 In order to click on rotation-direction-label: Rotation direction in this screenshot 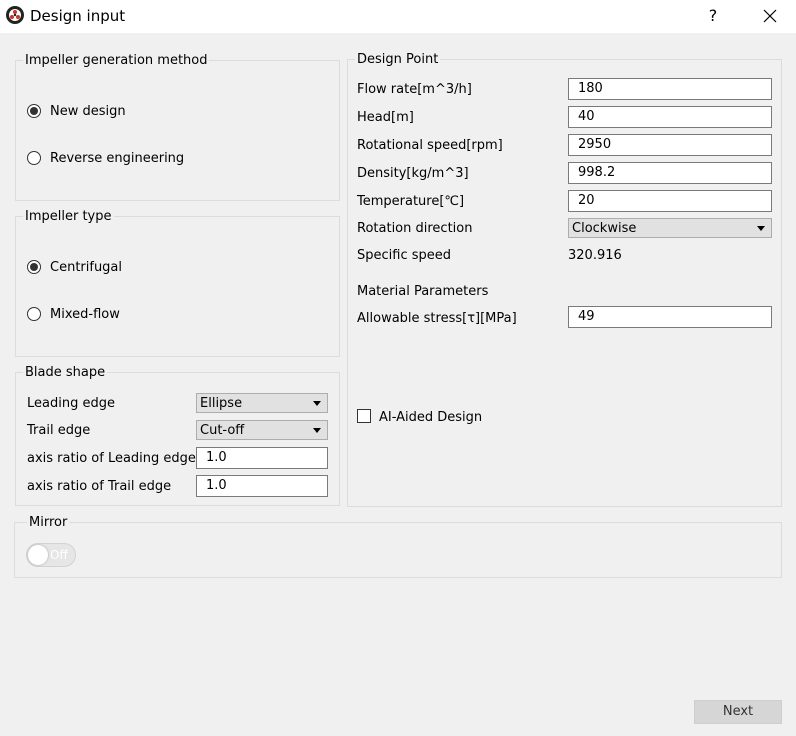, I will do `click(415, 228)`.